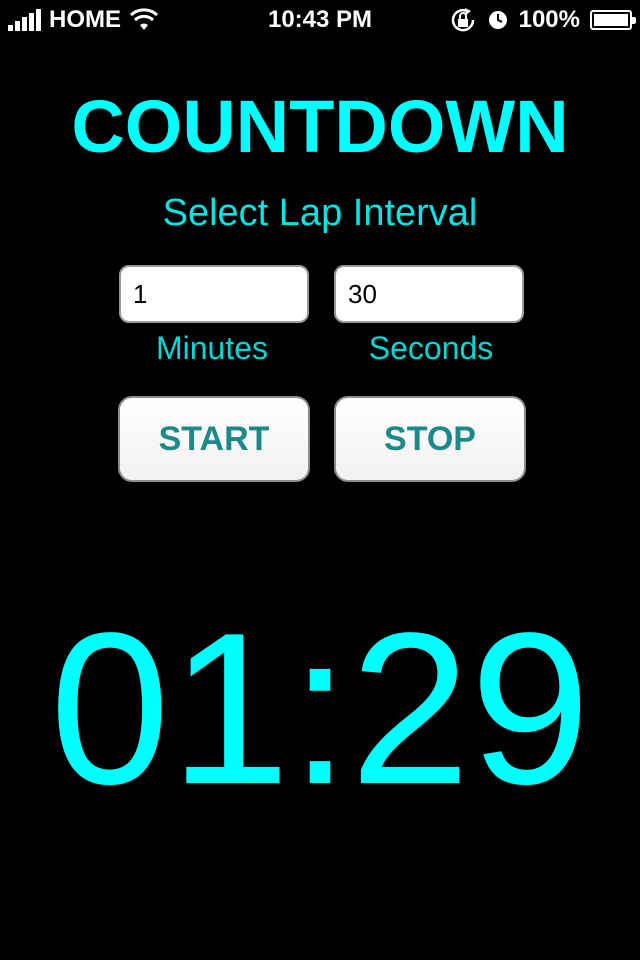  I want to click on stop-button: STOP, so click(430, 439).